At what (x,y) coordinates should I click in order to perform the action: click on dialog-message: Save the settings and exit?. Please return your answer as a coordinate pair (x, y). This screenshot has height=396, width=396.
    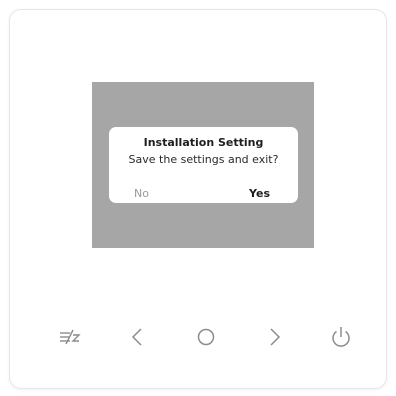
    Looking at the image, I should click on (203, 159).